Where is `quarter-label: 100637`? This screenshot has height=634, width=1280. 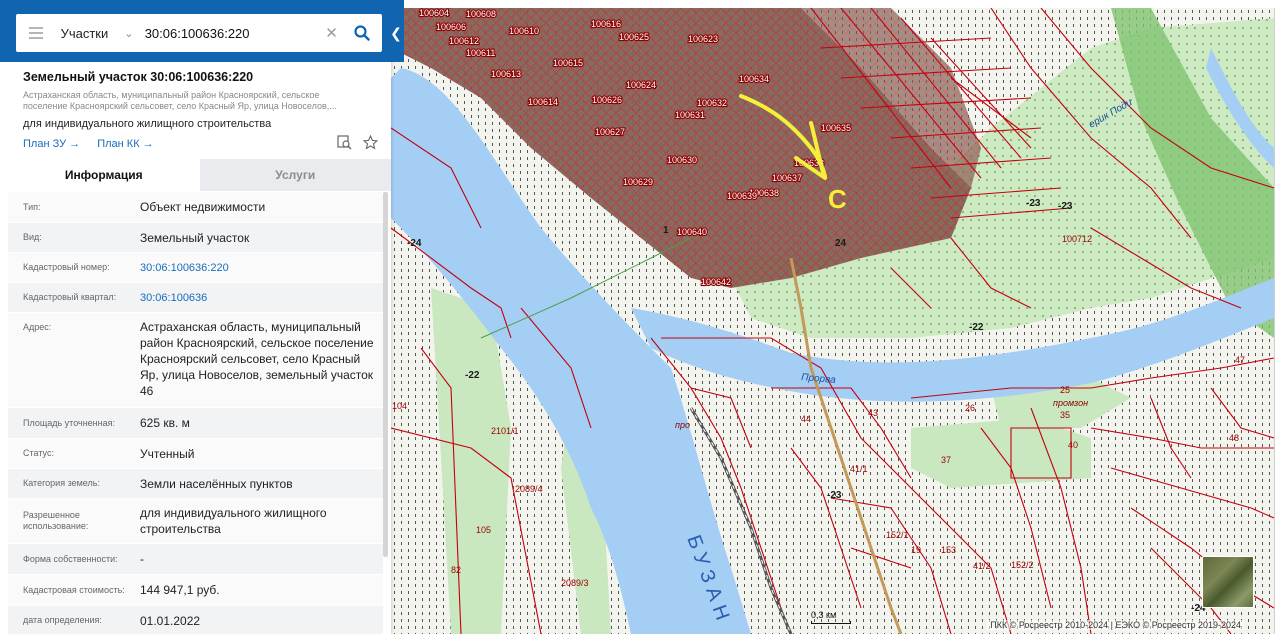 quarter-label: 100637 is located at coordinates (787, 178).